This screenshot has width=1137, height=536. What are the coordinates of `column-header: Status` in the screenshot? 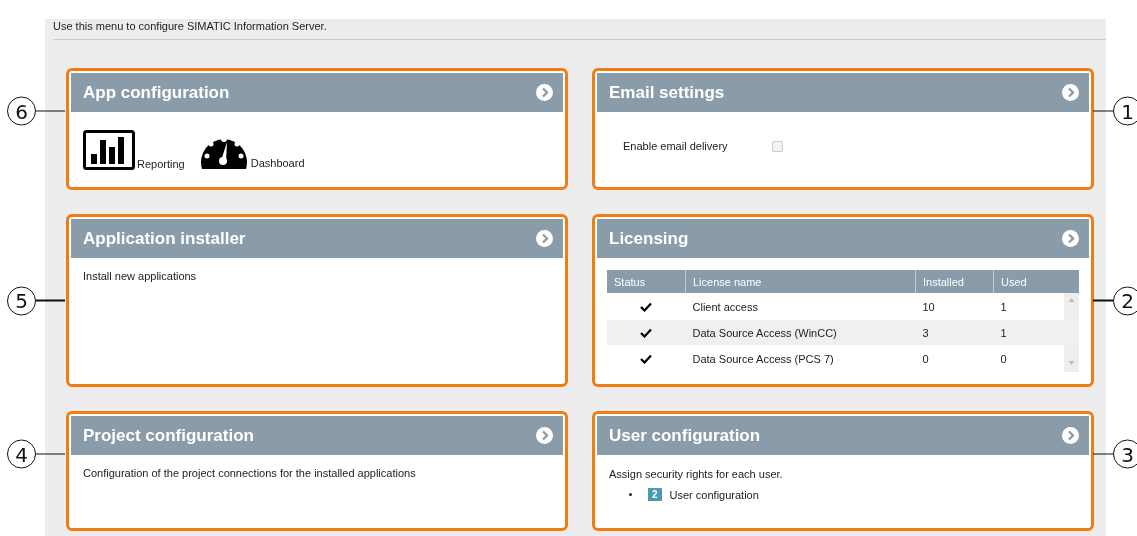 It's located at (646, 281).